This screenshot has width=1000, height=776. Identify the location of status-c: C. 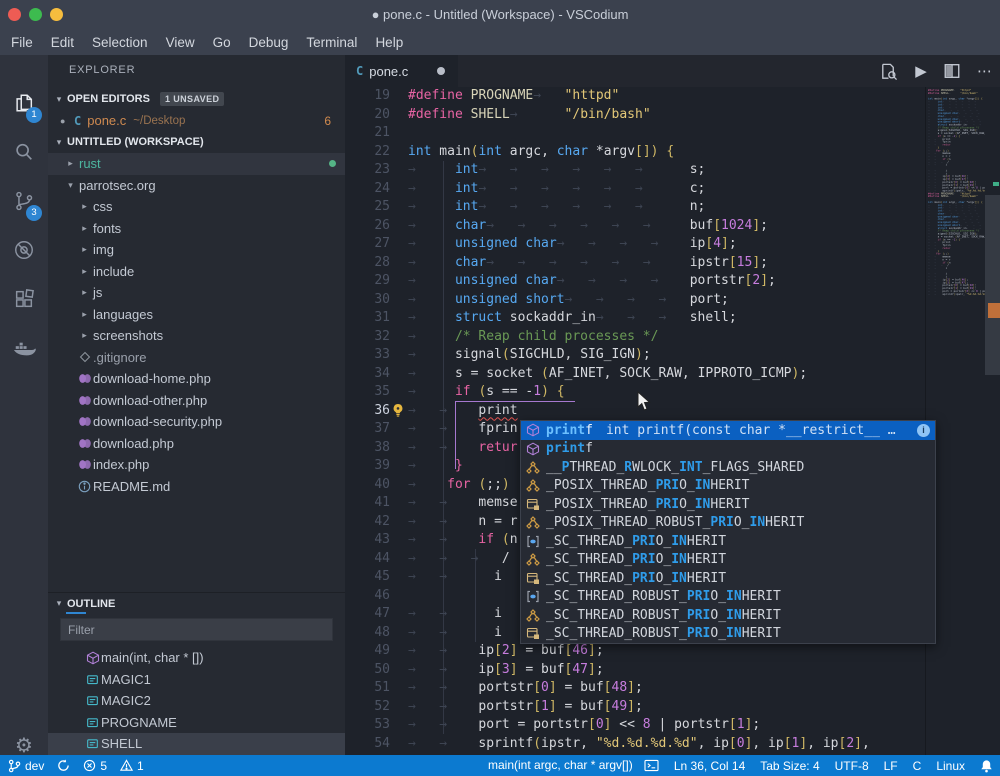
(917, 765).